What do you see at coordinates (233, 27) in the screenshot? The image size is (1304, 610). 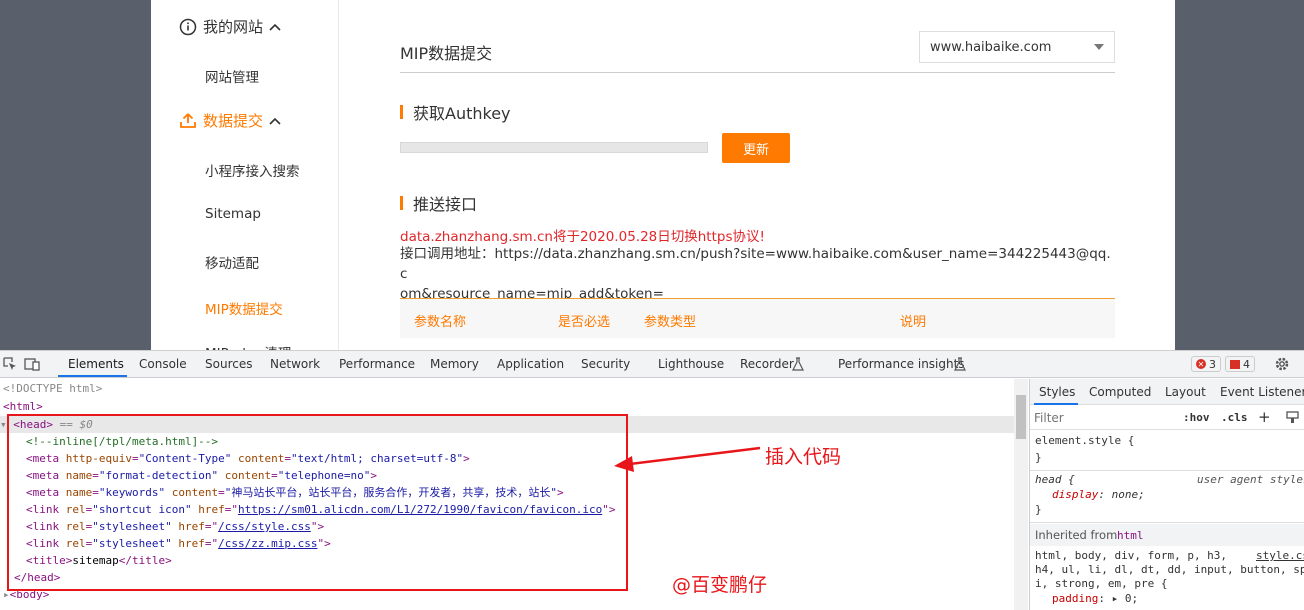 I see `sidebar-group-label: 我的网站` at bounding box center [233, 27].